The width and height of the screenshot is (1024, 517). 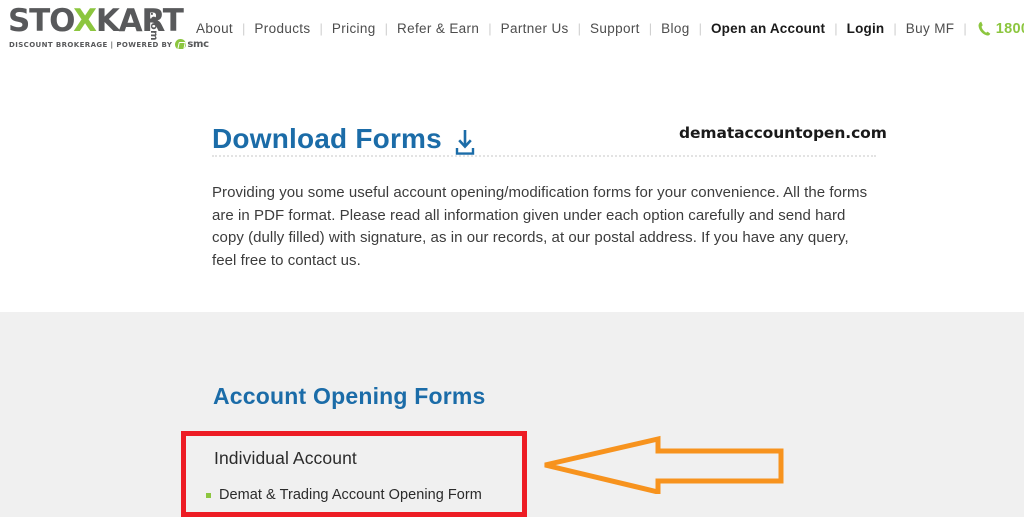 I want to click on site-watermark: demataccountopen.com, so click(x=783, y=133).